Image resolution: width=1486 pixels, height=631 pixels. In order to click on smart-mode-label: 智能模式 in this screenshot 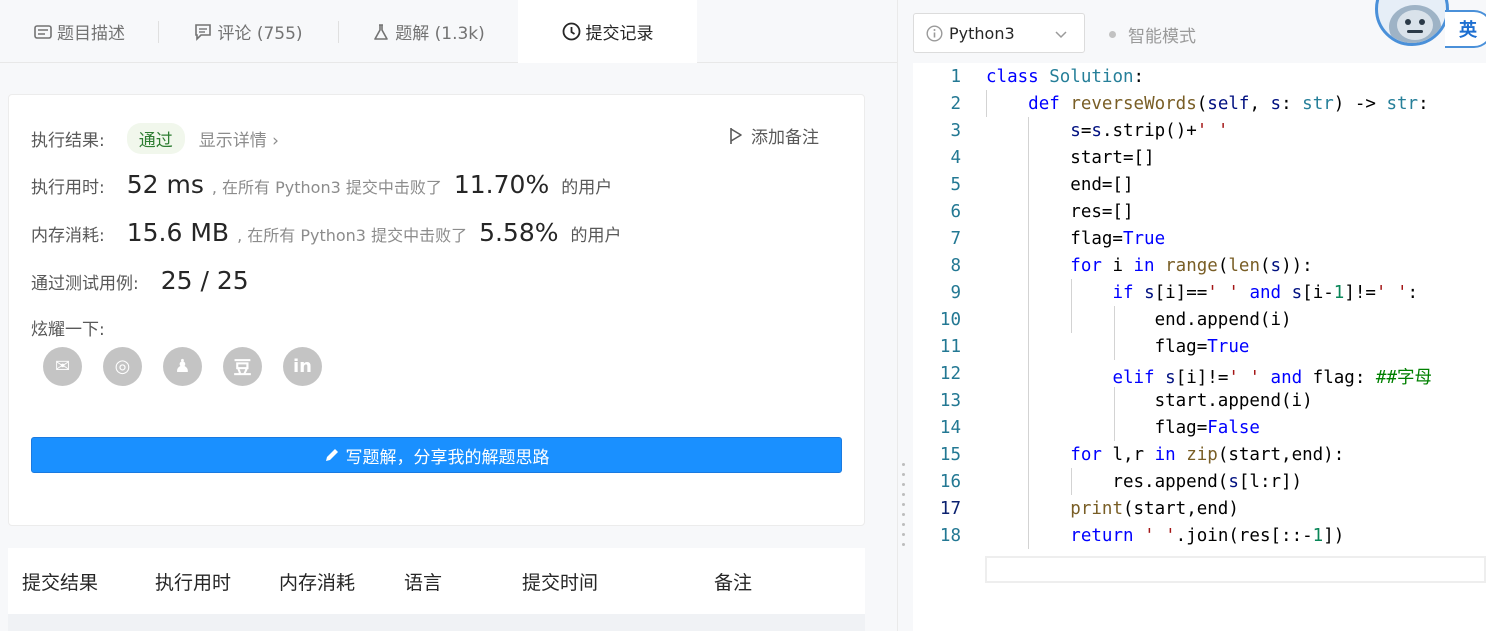, I will do `click(1162, 37)`.